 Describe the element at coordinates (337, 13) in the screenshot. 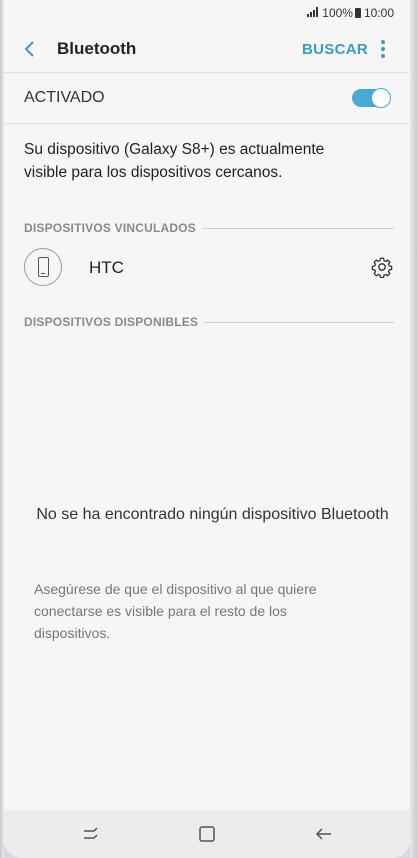

I see `battery-percent: 100%` at that location.